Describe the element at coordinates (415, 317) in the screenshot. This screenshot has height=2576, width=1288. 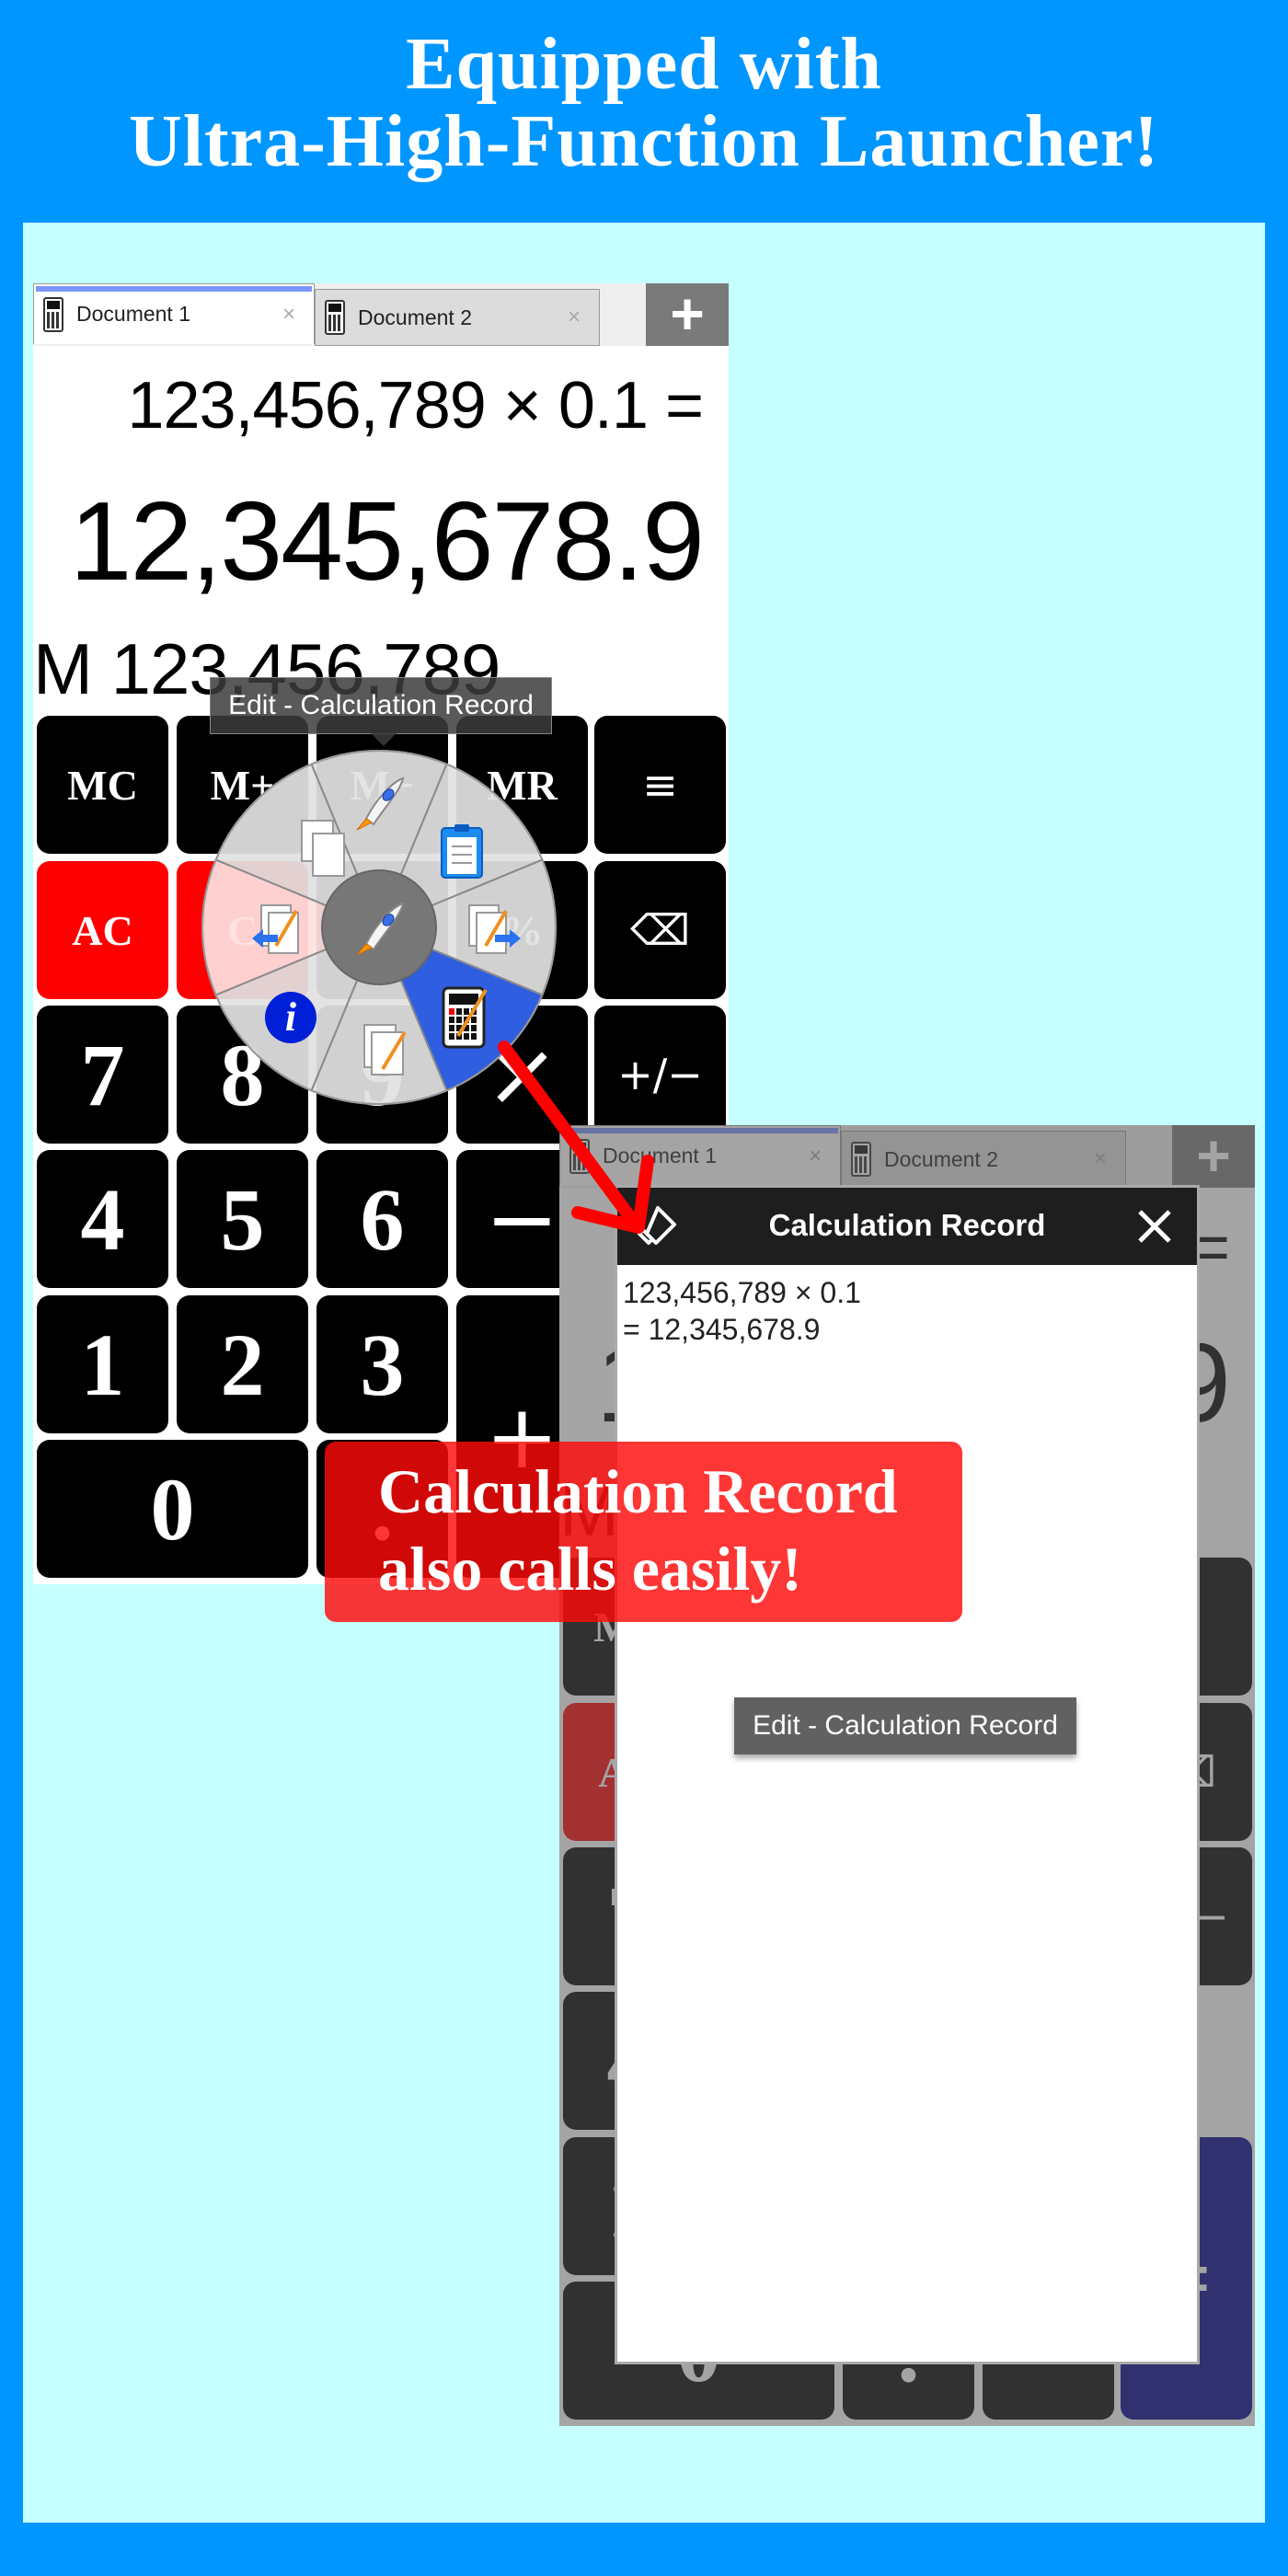
I see `tab-label: Document 2` at that location.